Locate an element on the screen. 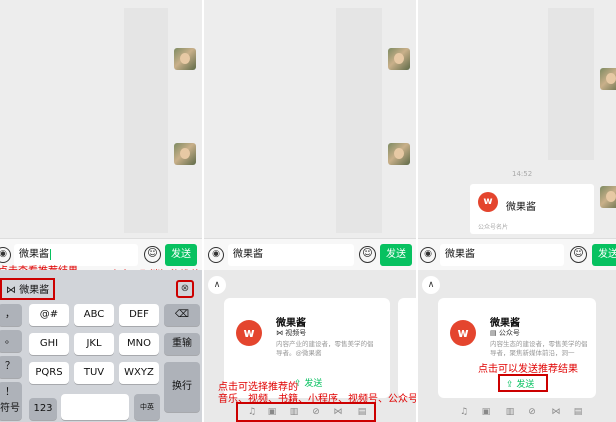 The height and width of the screenshot is (422, 616). share-icon: ⇪ is located at coordinates (511, 385).